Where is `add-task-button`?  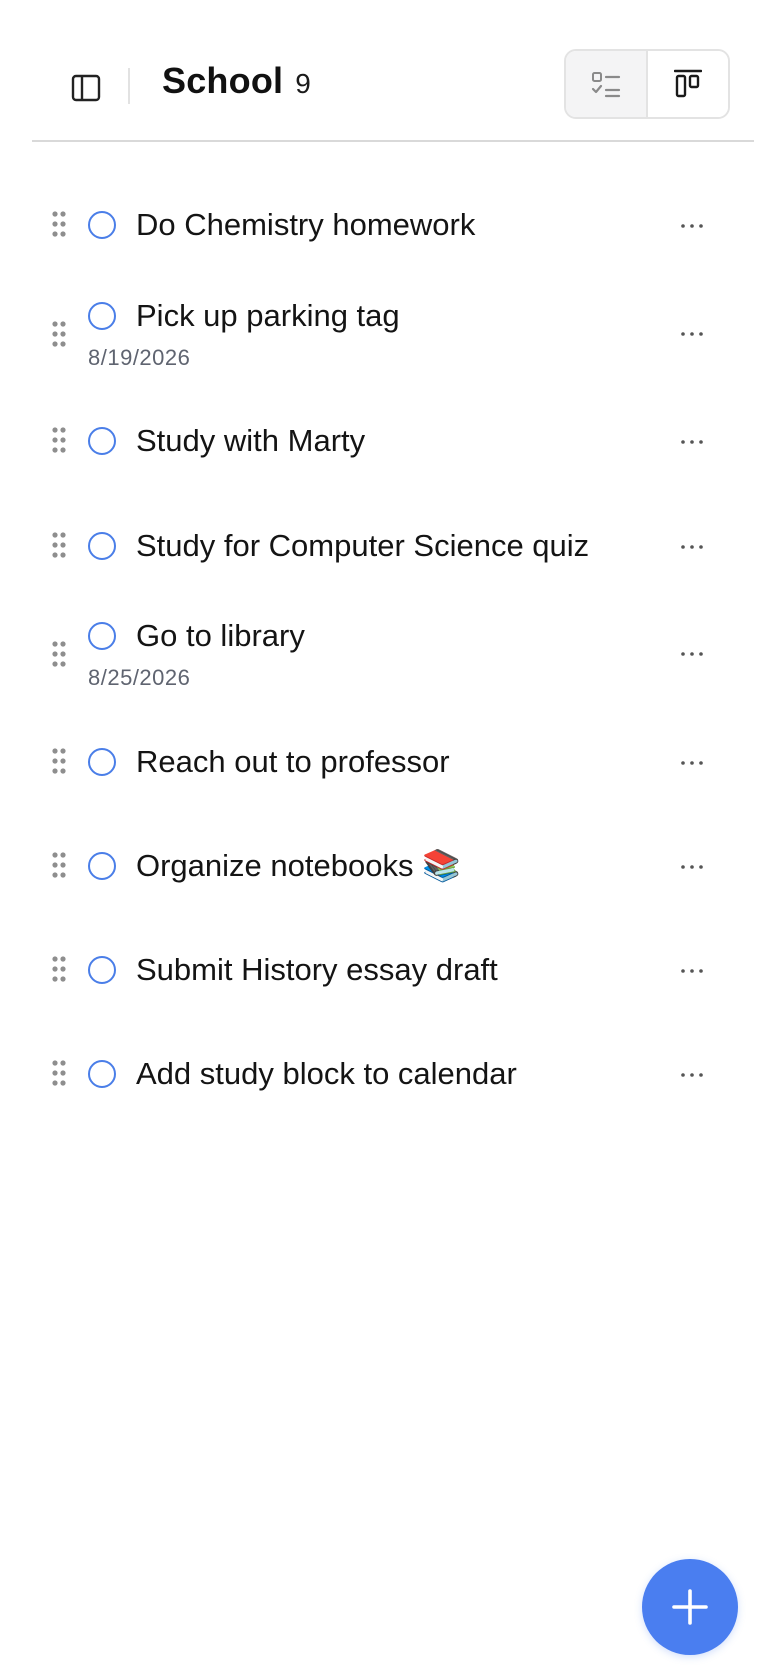 add-task-button is located at coordinates (690, 1607).